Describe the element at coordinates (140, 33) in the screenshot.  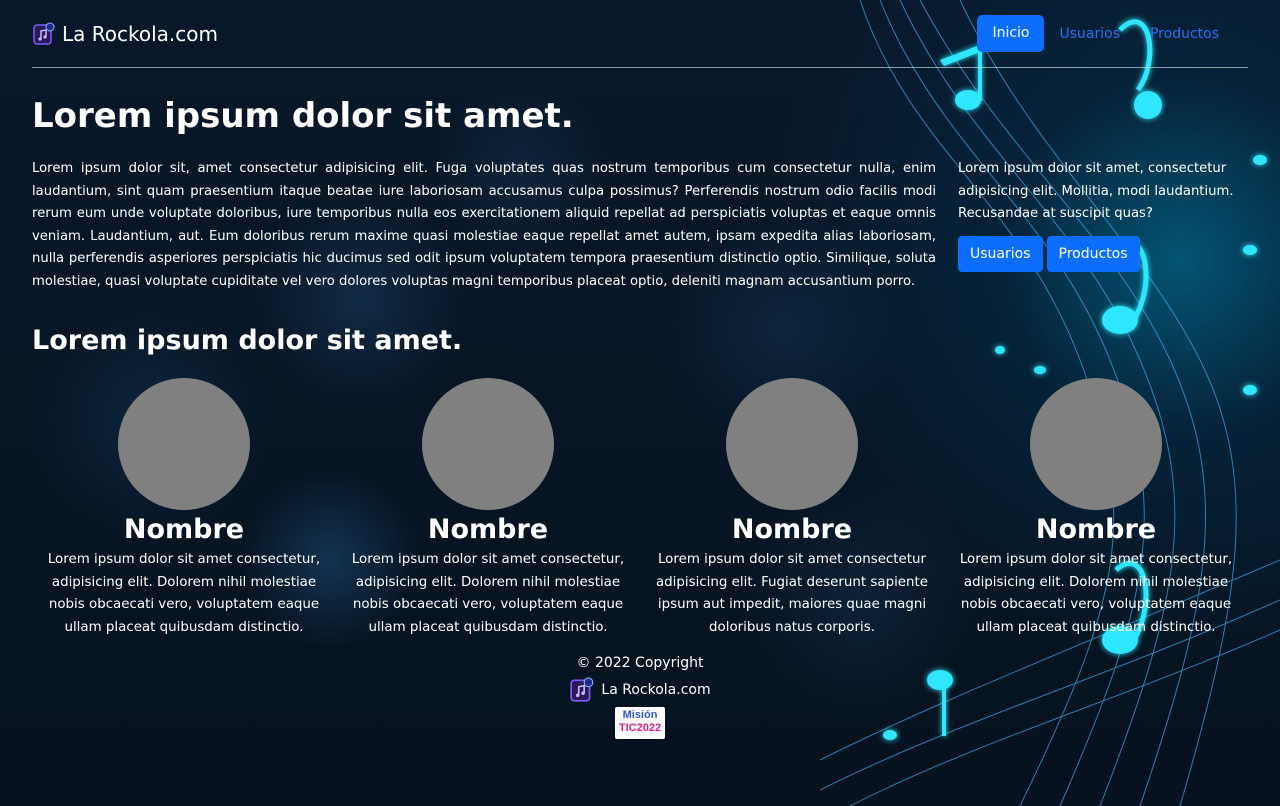
I see `brand-name: La Rockola.com` at that location.